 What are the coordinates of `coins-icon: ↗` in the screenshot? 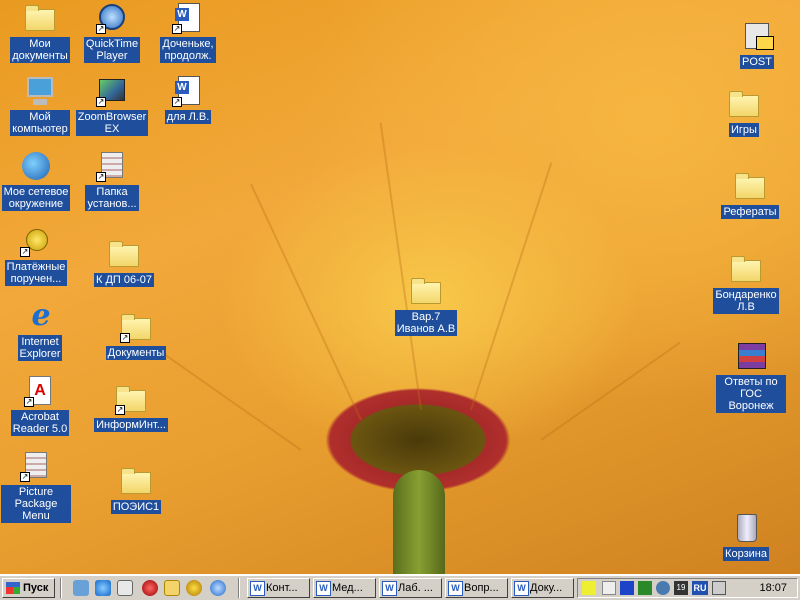 It's located at (36, 241).